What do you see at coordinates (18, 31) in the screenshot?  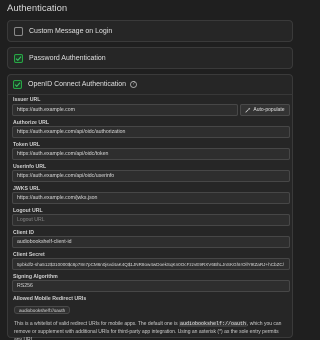 I see `custom-message-checkbox` at bounding box center [18, 31].